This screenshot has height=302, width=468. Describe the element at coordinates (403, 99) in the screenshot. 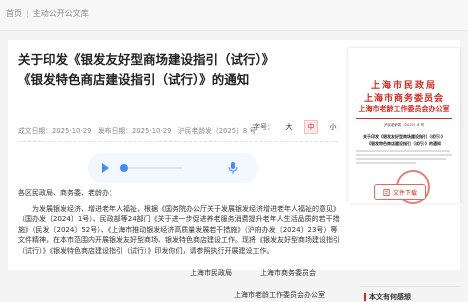

I see `doc-header-2: 上海市商务委员会` at that location.